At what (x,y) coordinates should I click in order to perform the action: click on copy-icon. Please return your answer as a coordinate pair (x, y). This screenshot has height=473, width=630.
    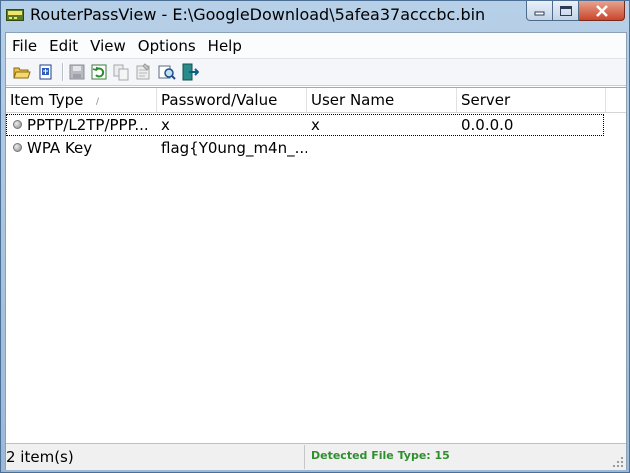
    Looking at the image, I should click on (121, 72).